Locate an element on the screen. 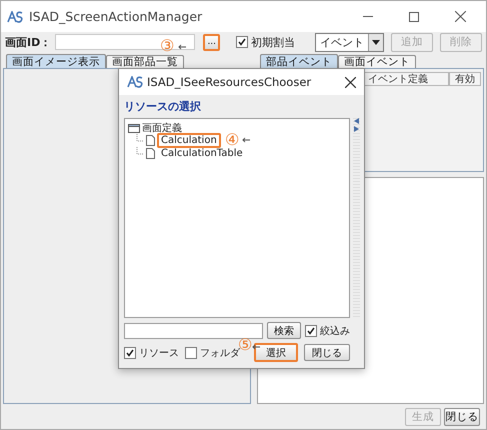 The image size is (487, 430). tab: 画面部品一覧 is located at coordinates (145, 61).